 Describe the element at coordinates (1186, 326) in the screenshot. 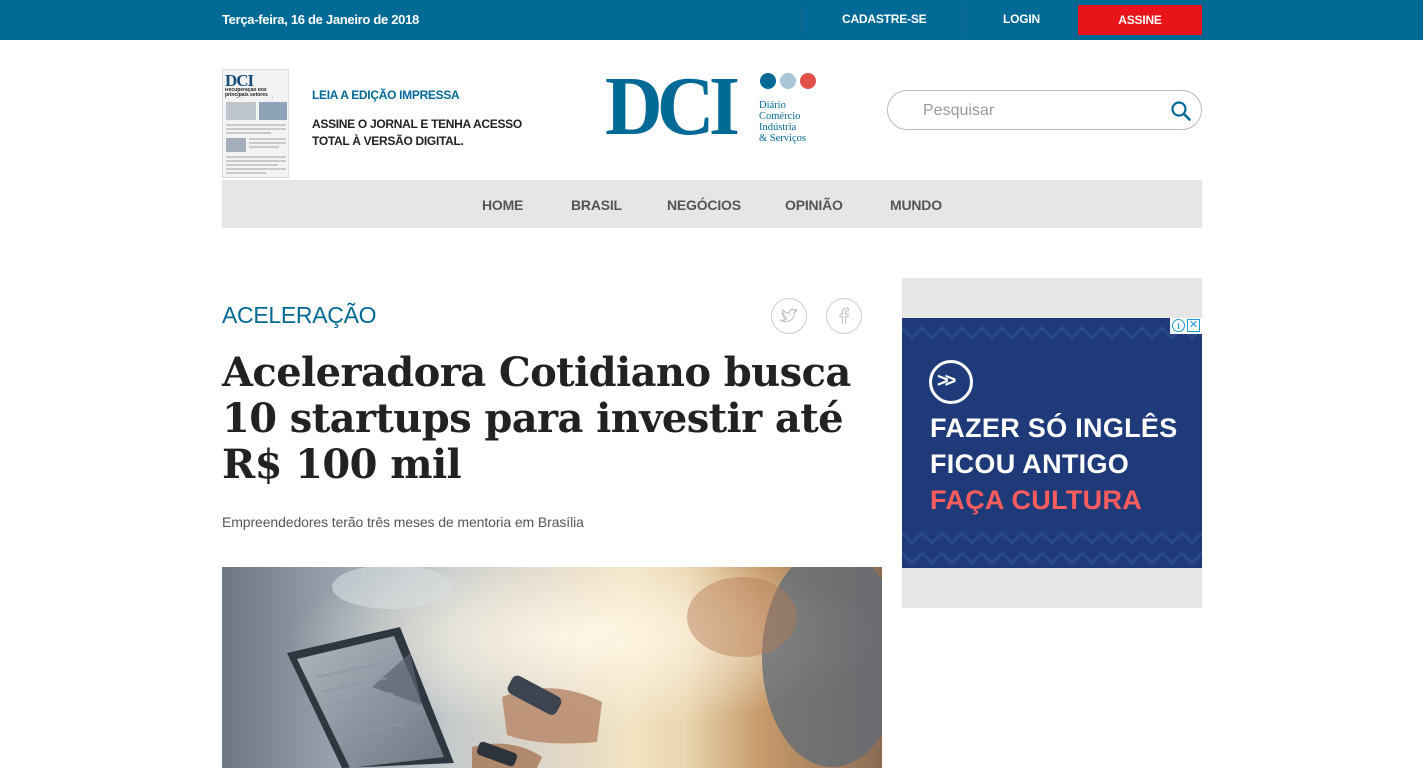

I see `adchoices-badge: i ✕` at that location.